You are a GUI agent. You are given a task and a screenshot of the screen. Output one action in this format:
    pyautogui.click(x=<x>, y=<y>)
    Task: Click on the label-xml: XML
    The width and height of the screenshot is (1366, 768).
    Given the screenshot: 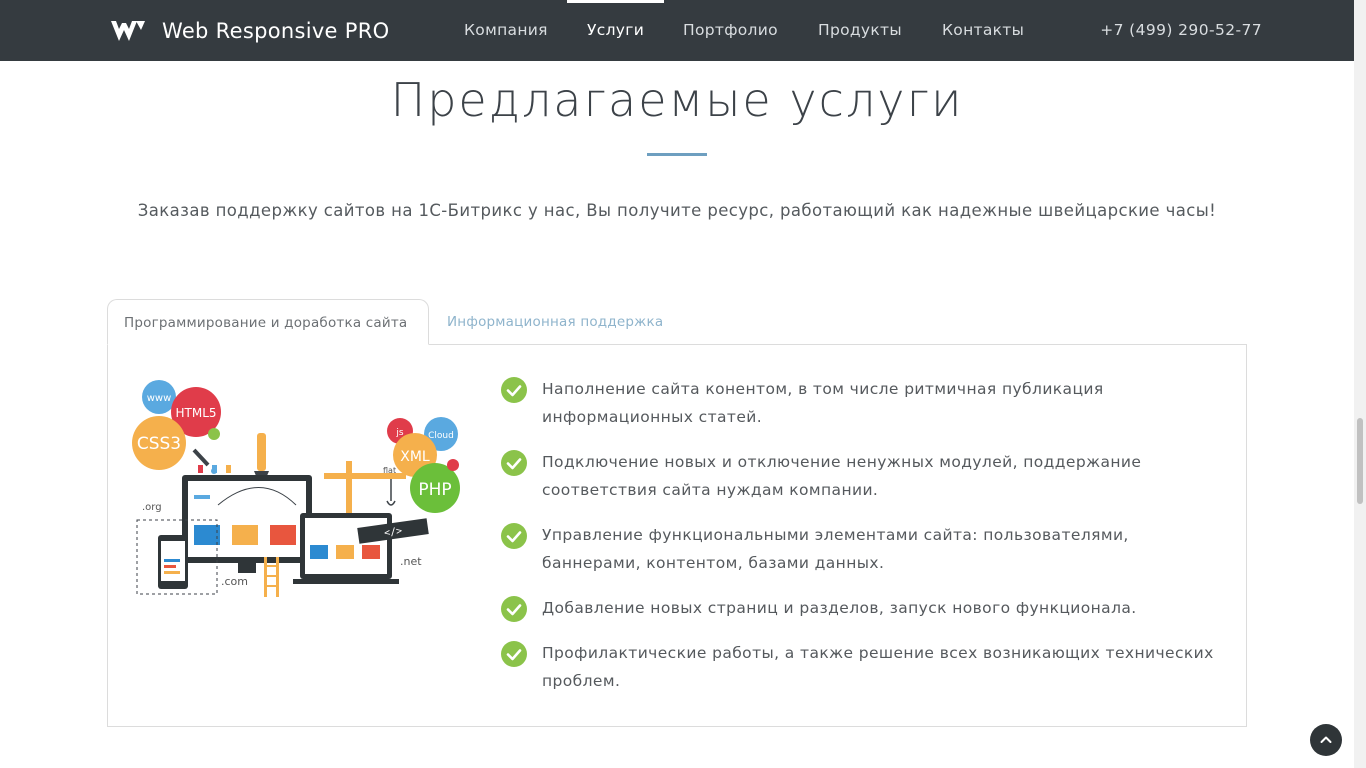 What is the action you would take?
    pyautogui.click(x=415, y=457)
    